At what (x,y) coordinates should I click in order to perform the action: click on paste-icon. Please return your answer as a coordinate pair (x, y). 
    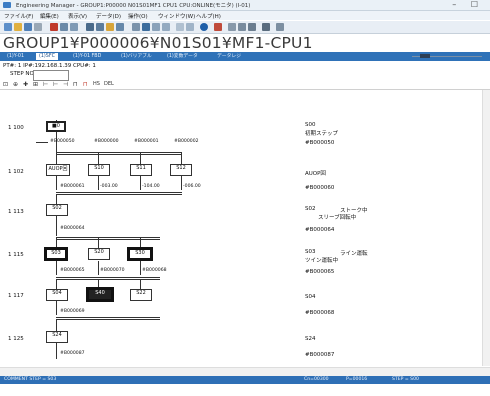
    Looking at the image, I should click on (74, 27).